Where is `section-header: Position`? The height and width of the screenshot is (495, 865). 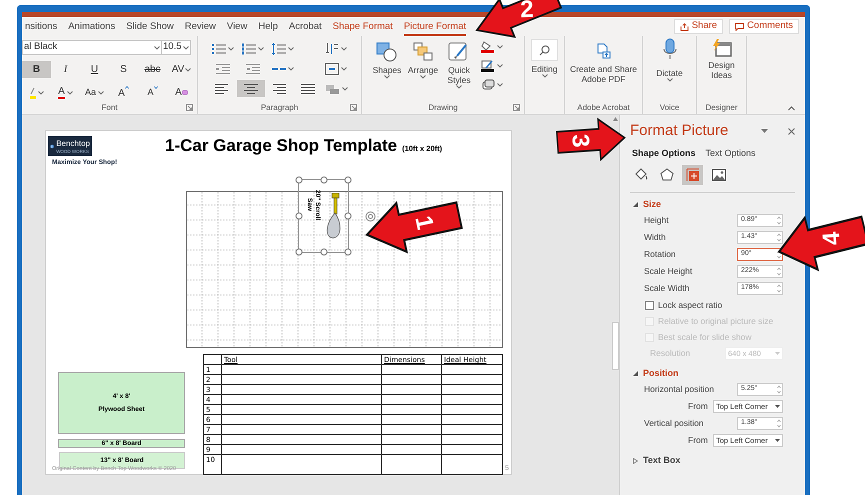 section-header: Position is located at coordinates (660, 373).